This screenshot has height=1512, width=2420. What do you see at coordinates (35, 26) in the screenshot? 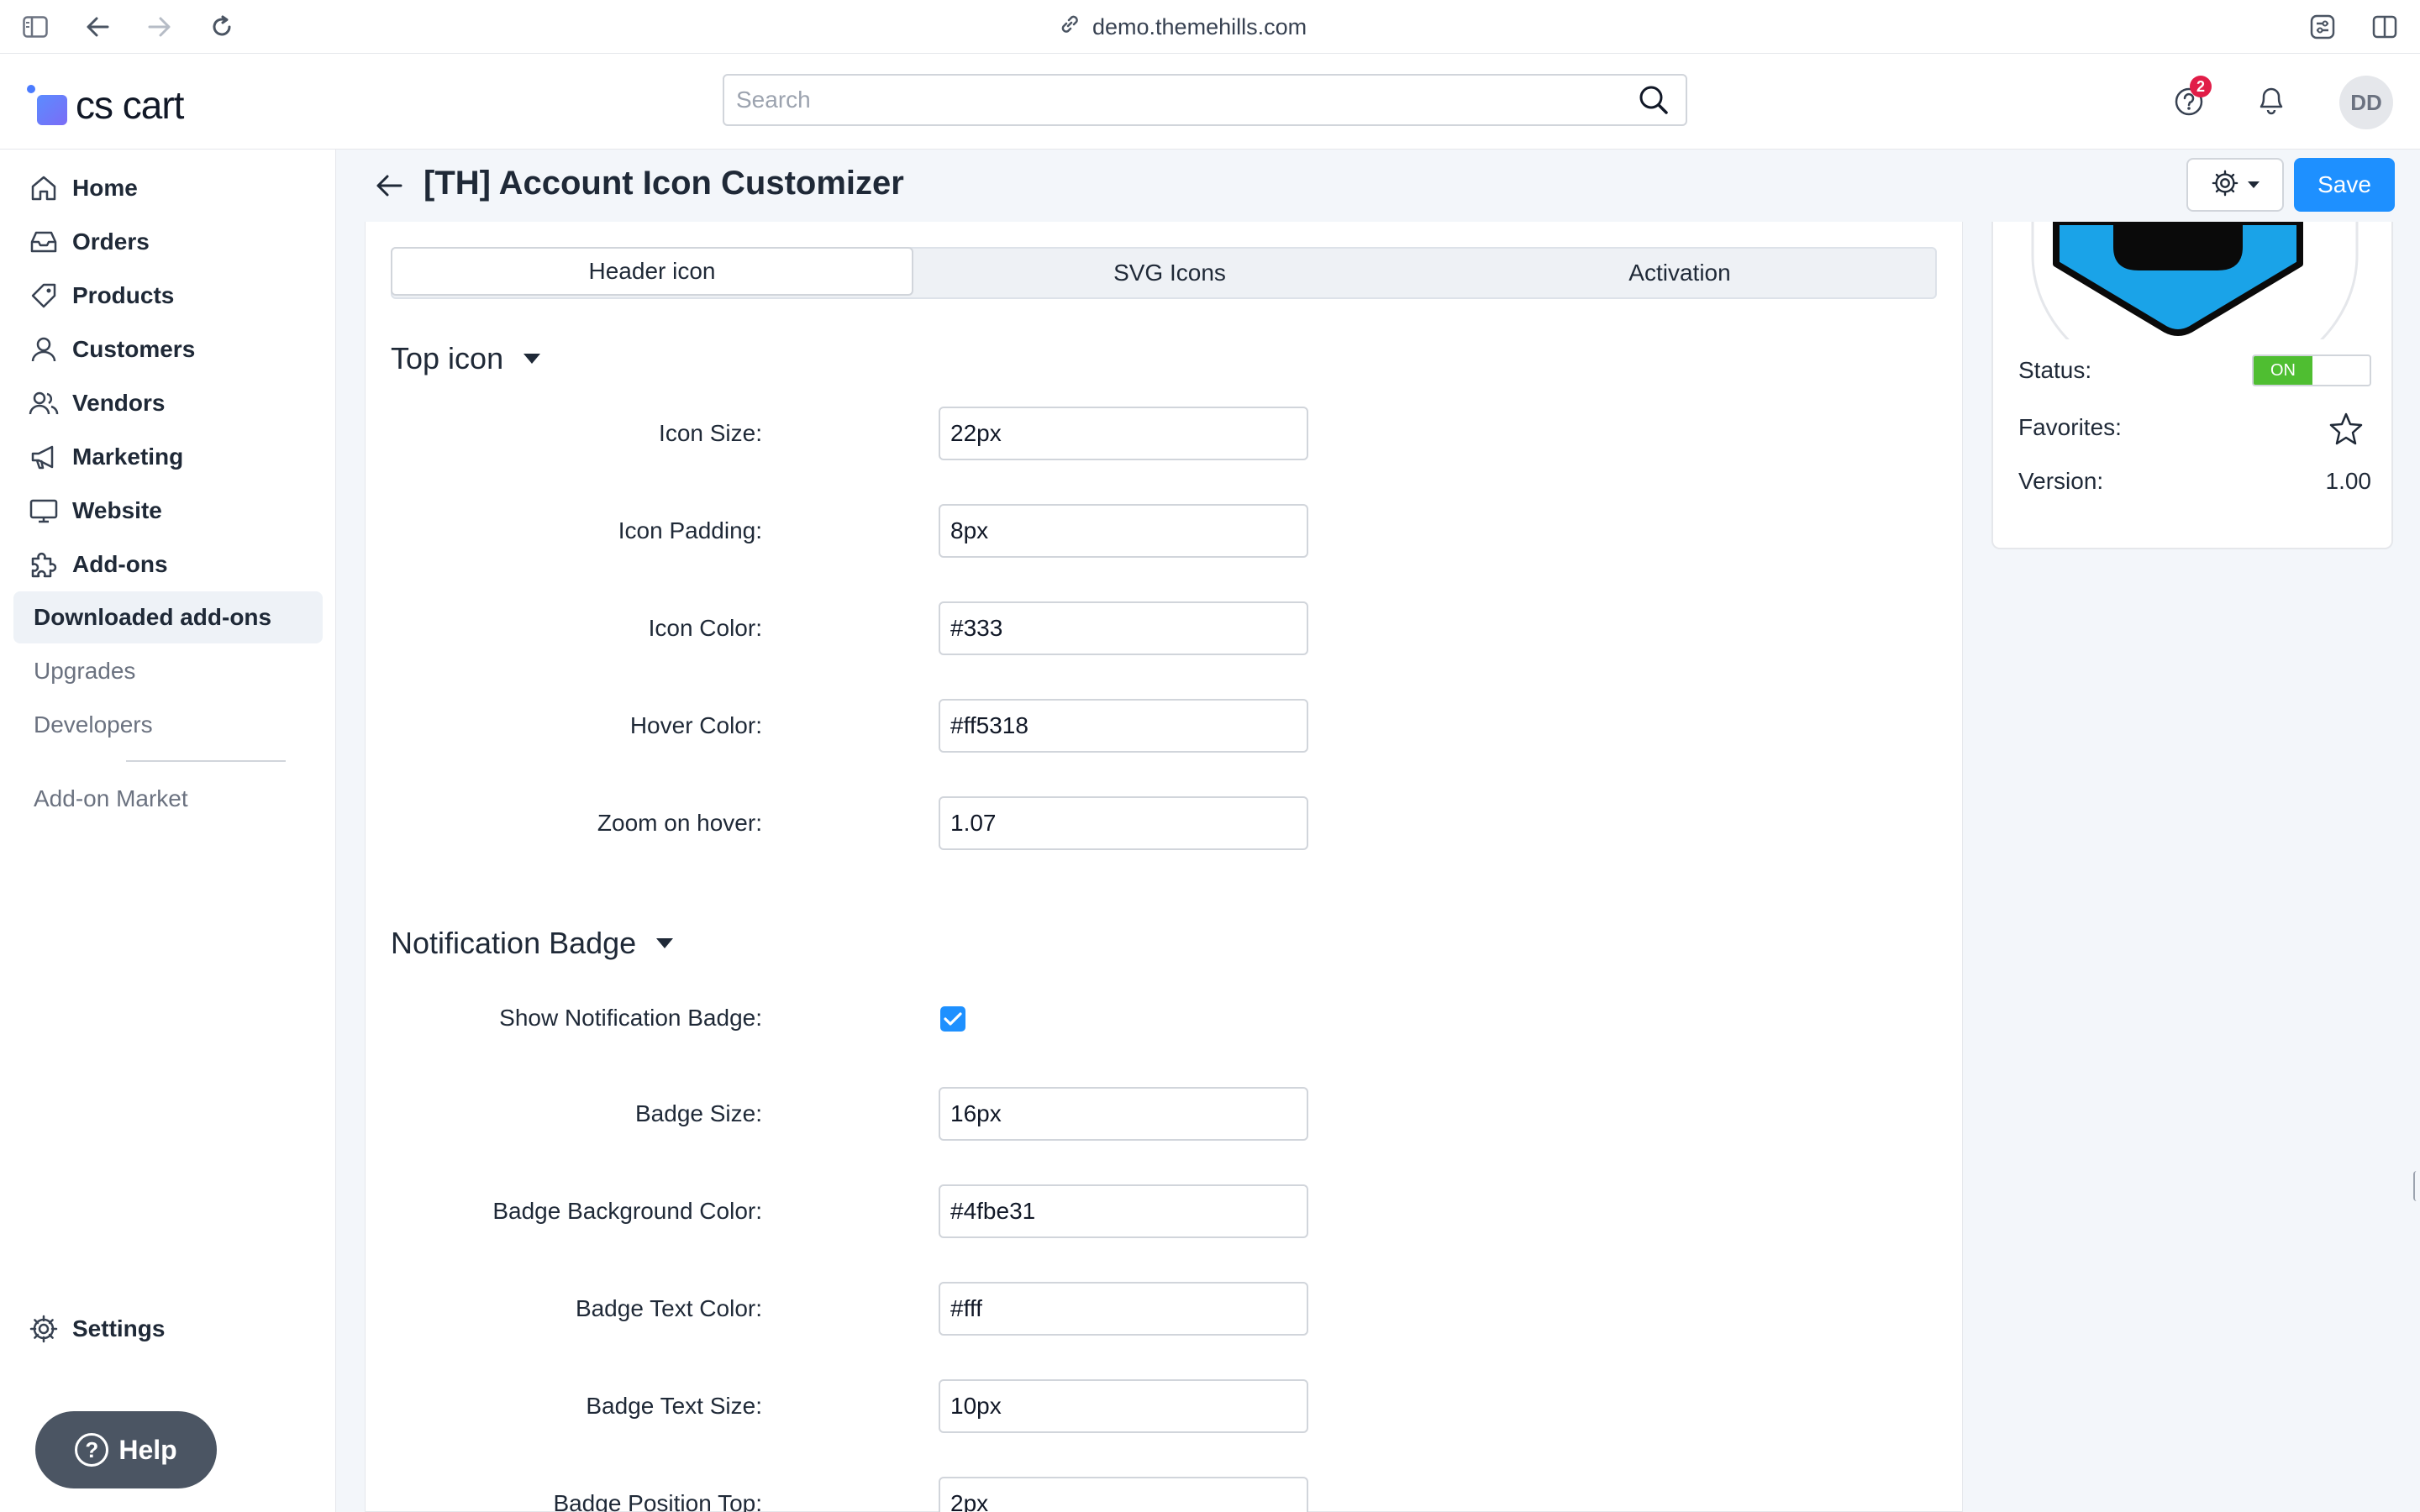
I see `sidebar-toggle-icon` at bounding box center [35, 26].